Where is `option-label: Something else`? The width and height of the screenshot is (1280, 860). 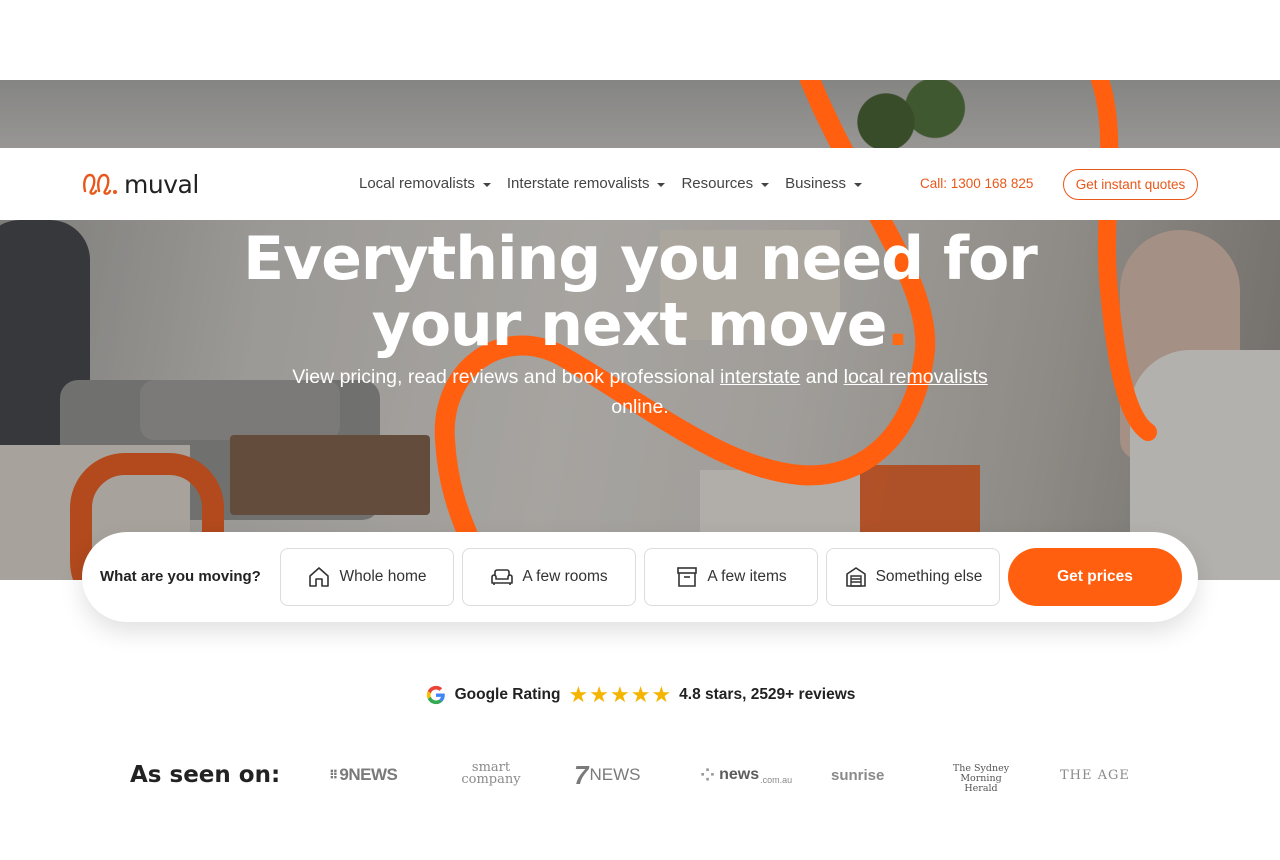
option-label: Something else is located at coordinates (929, 576).